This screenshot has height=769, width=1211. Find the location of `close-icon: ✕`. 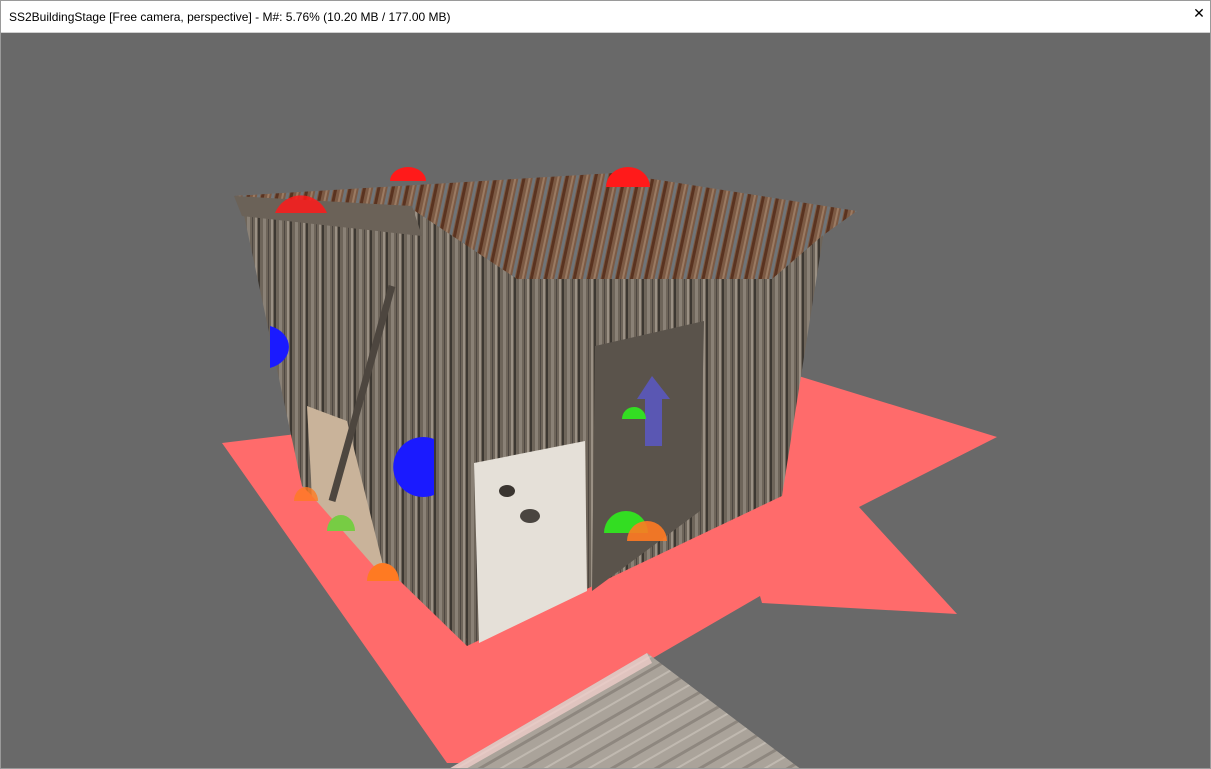

close-icon: ✕ is located at coordinates (1199, 12).